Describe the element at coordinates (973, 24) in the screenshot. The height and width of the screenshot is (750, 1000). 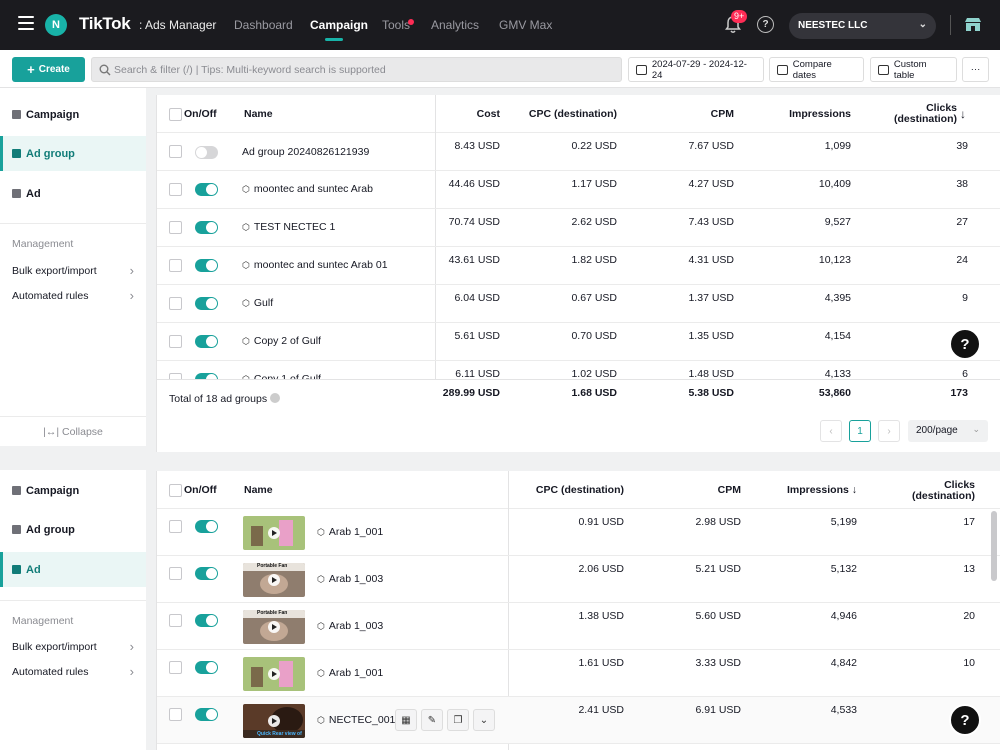
I see `shop-icon` at that location.